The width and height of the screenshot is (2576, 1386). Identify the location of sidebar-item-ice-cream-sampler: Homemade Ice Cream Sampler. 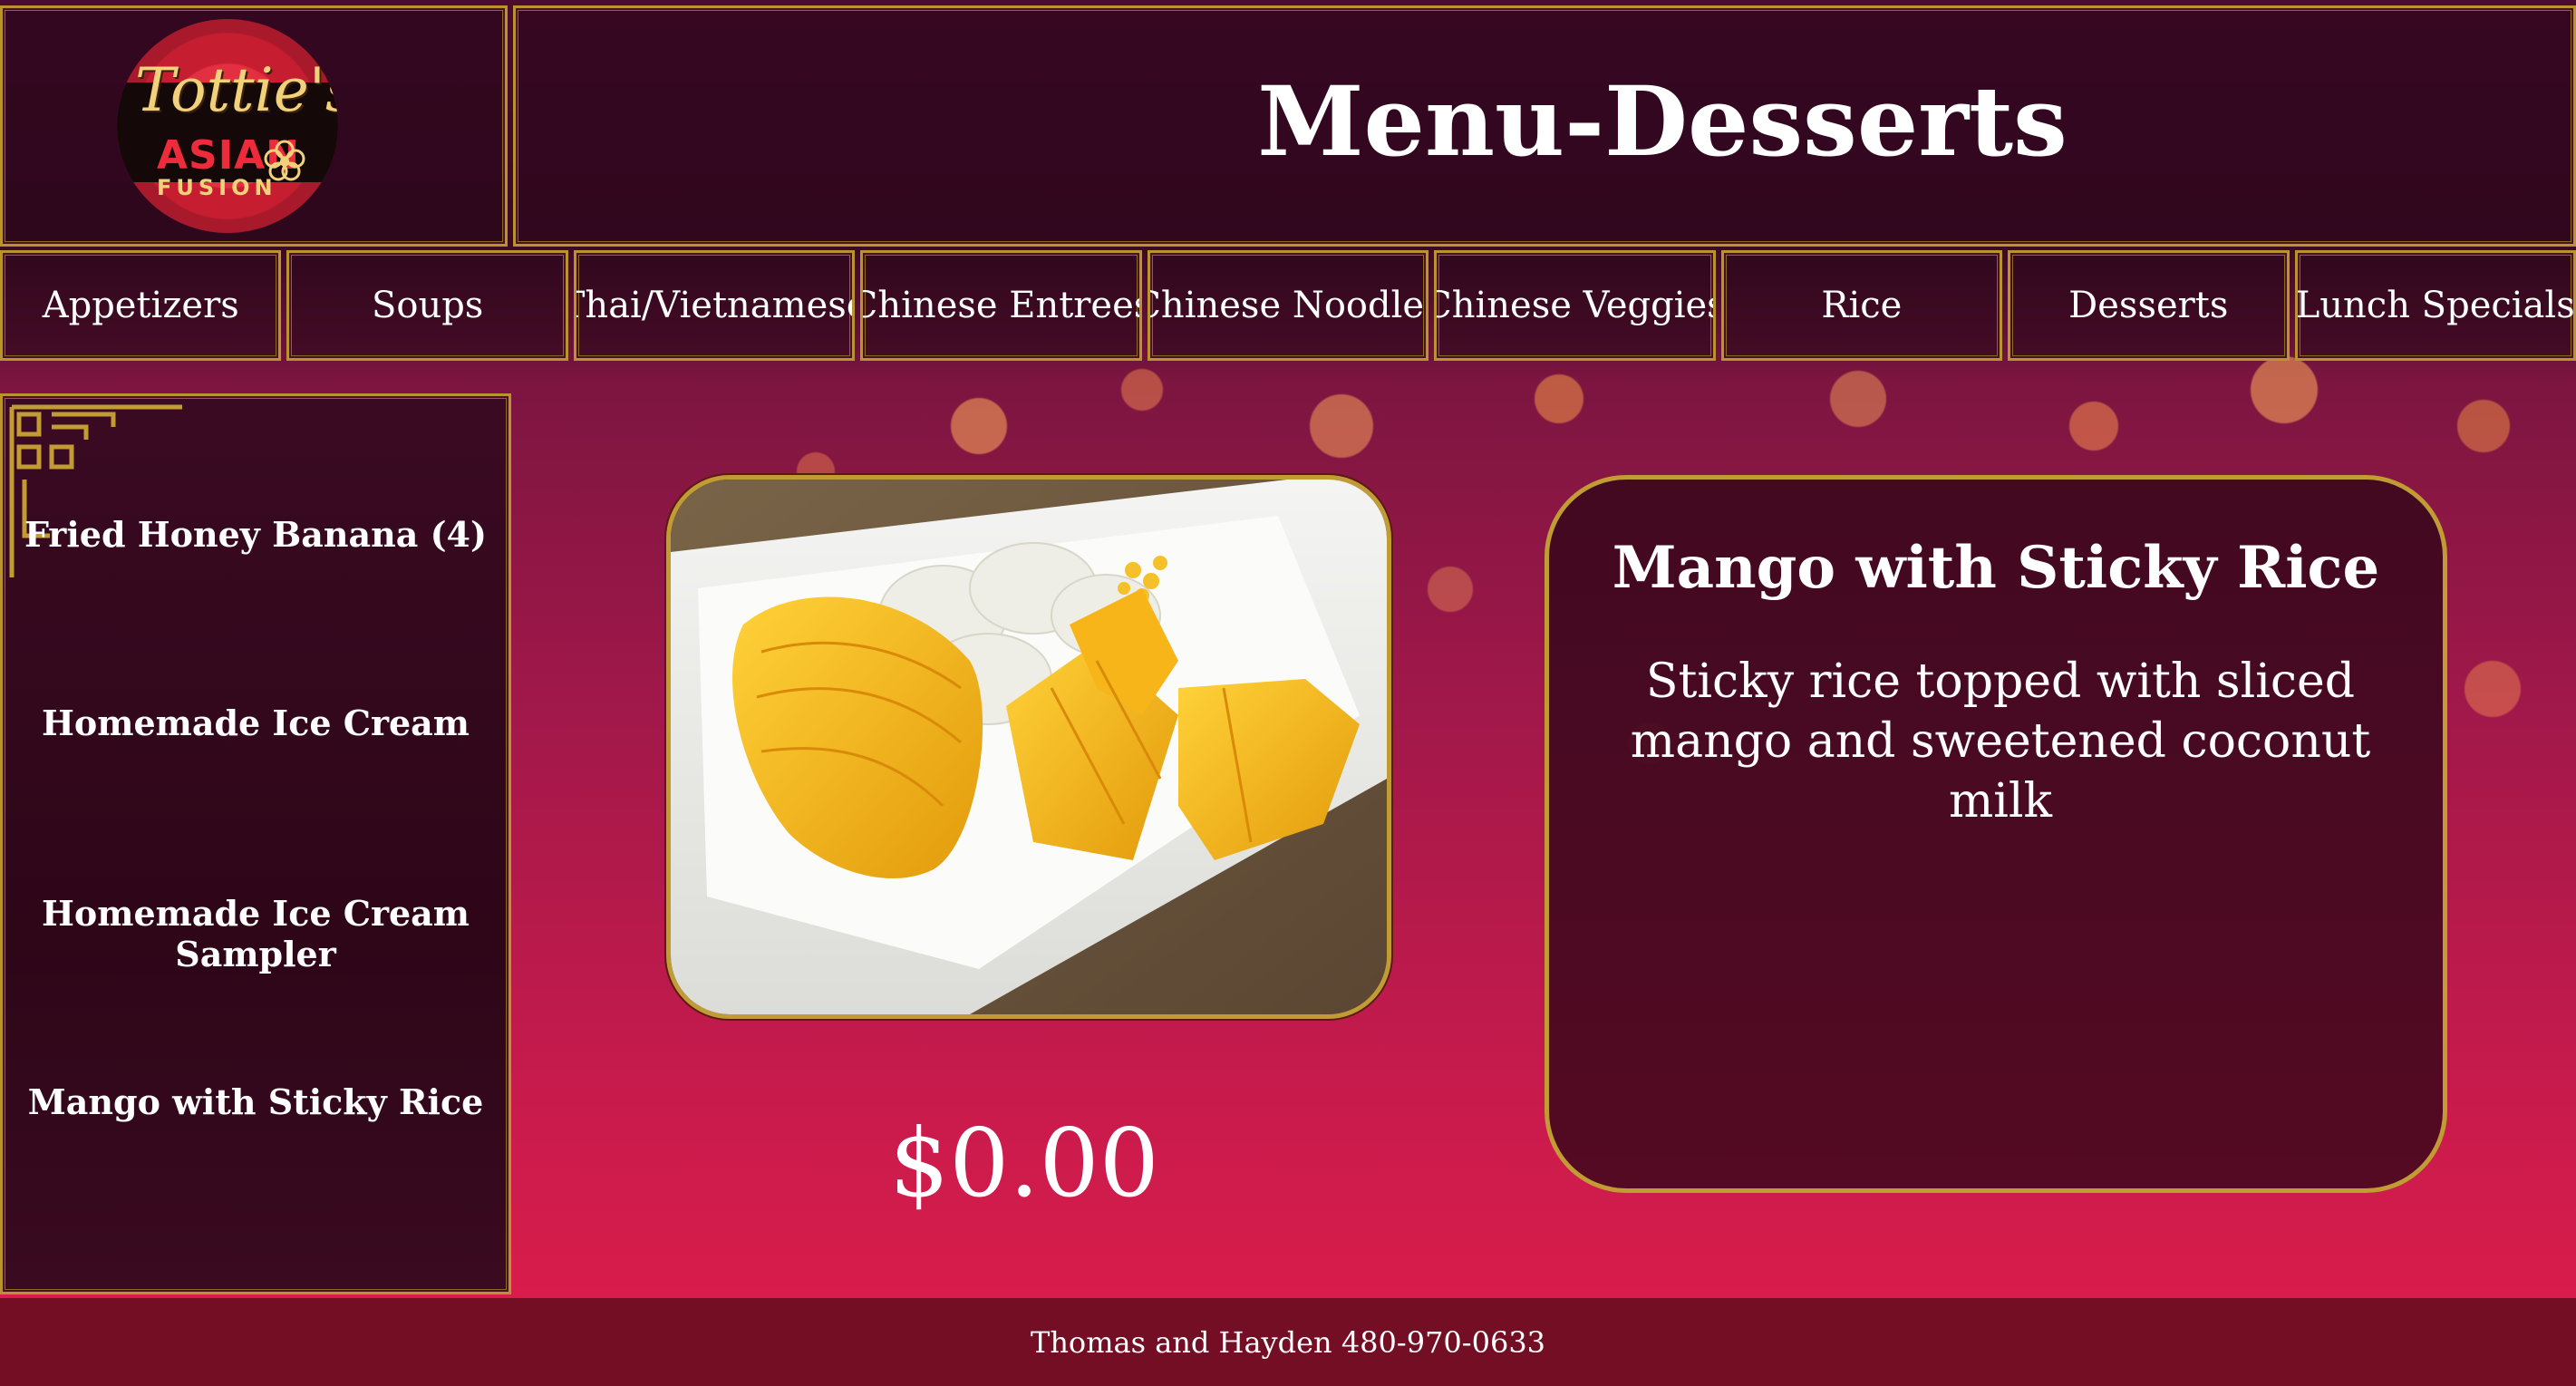
(255, 933).